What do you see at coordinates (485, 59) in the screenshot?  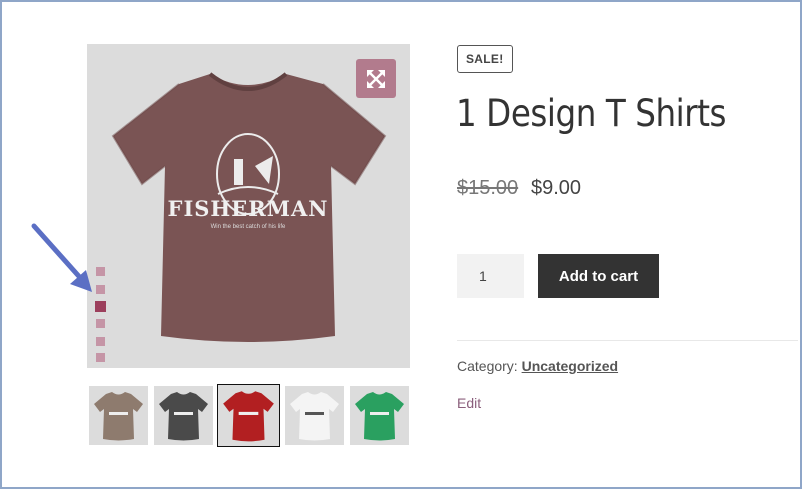 I see `sale-badge: SALE!` at bounding box center [485, 59].